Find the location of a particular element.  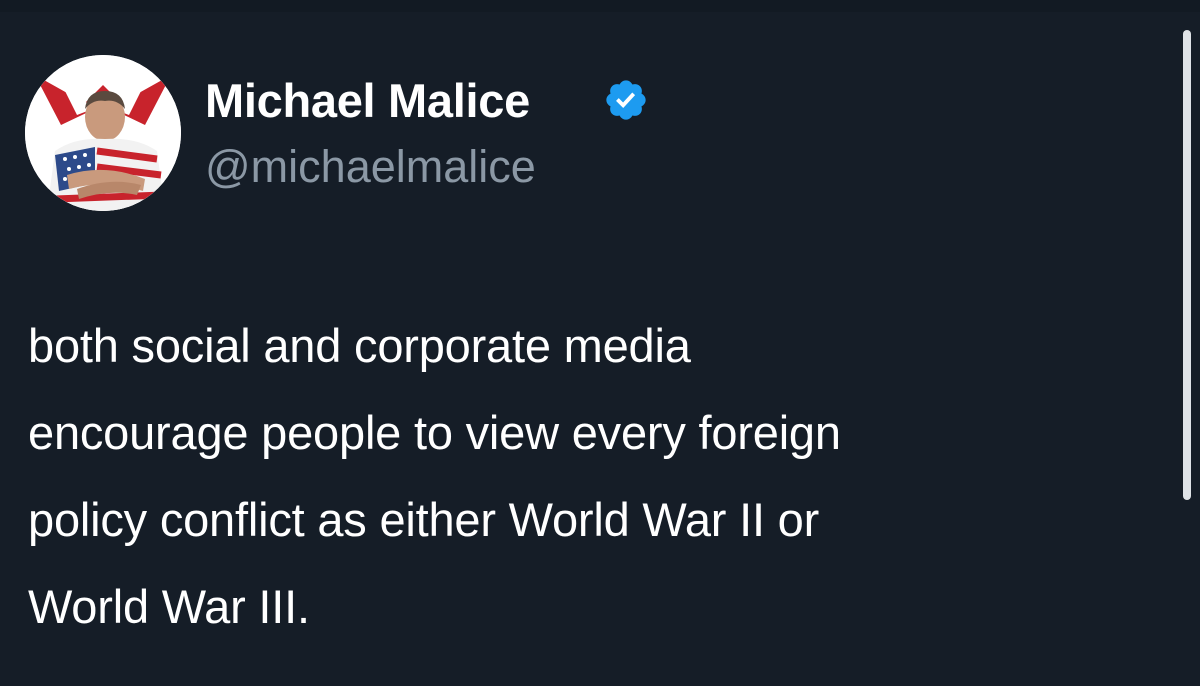

author-display-name: Michael Malice is located at coordinates (367, 101).